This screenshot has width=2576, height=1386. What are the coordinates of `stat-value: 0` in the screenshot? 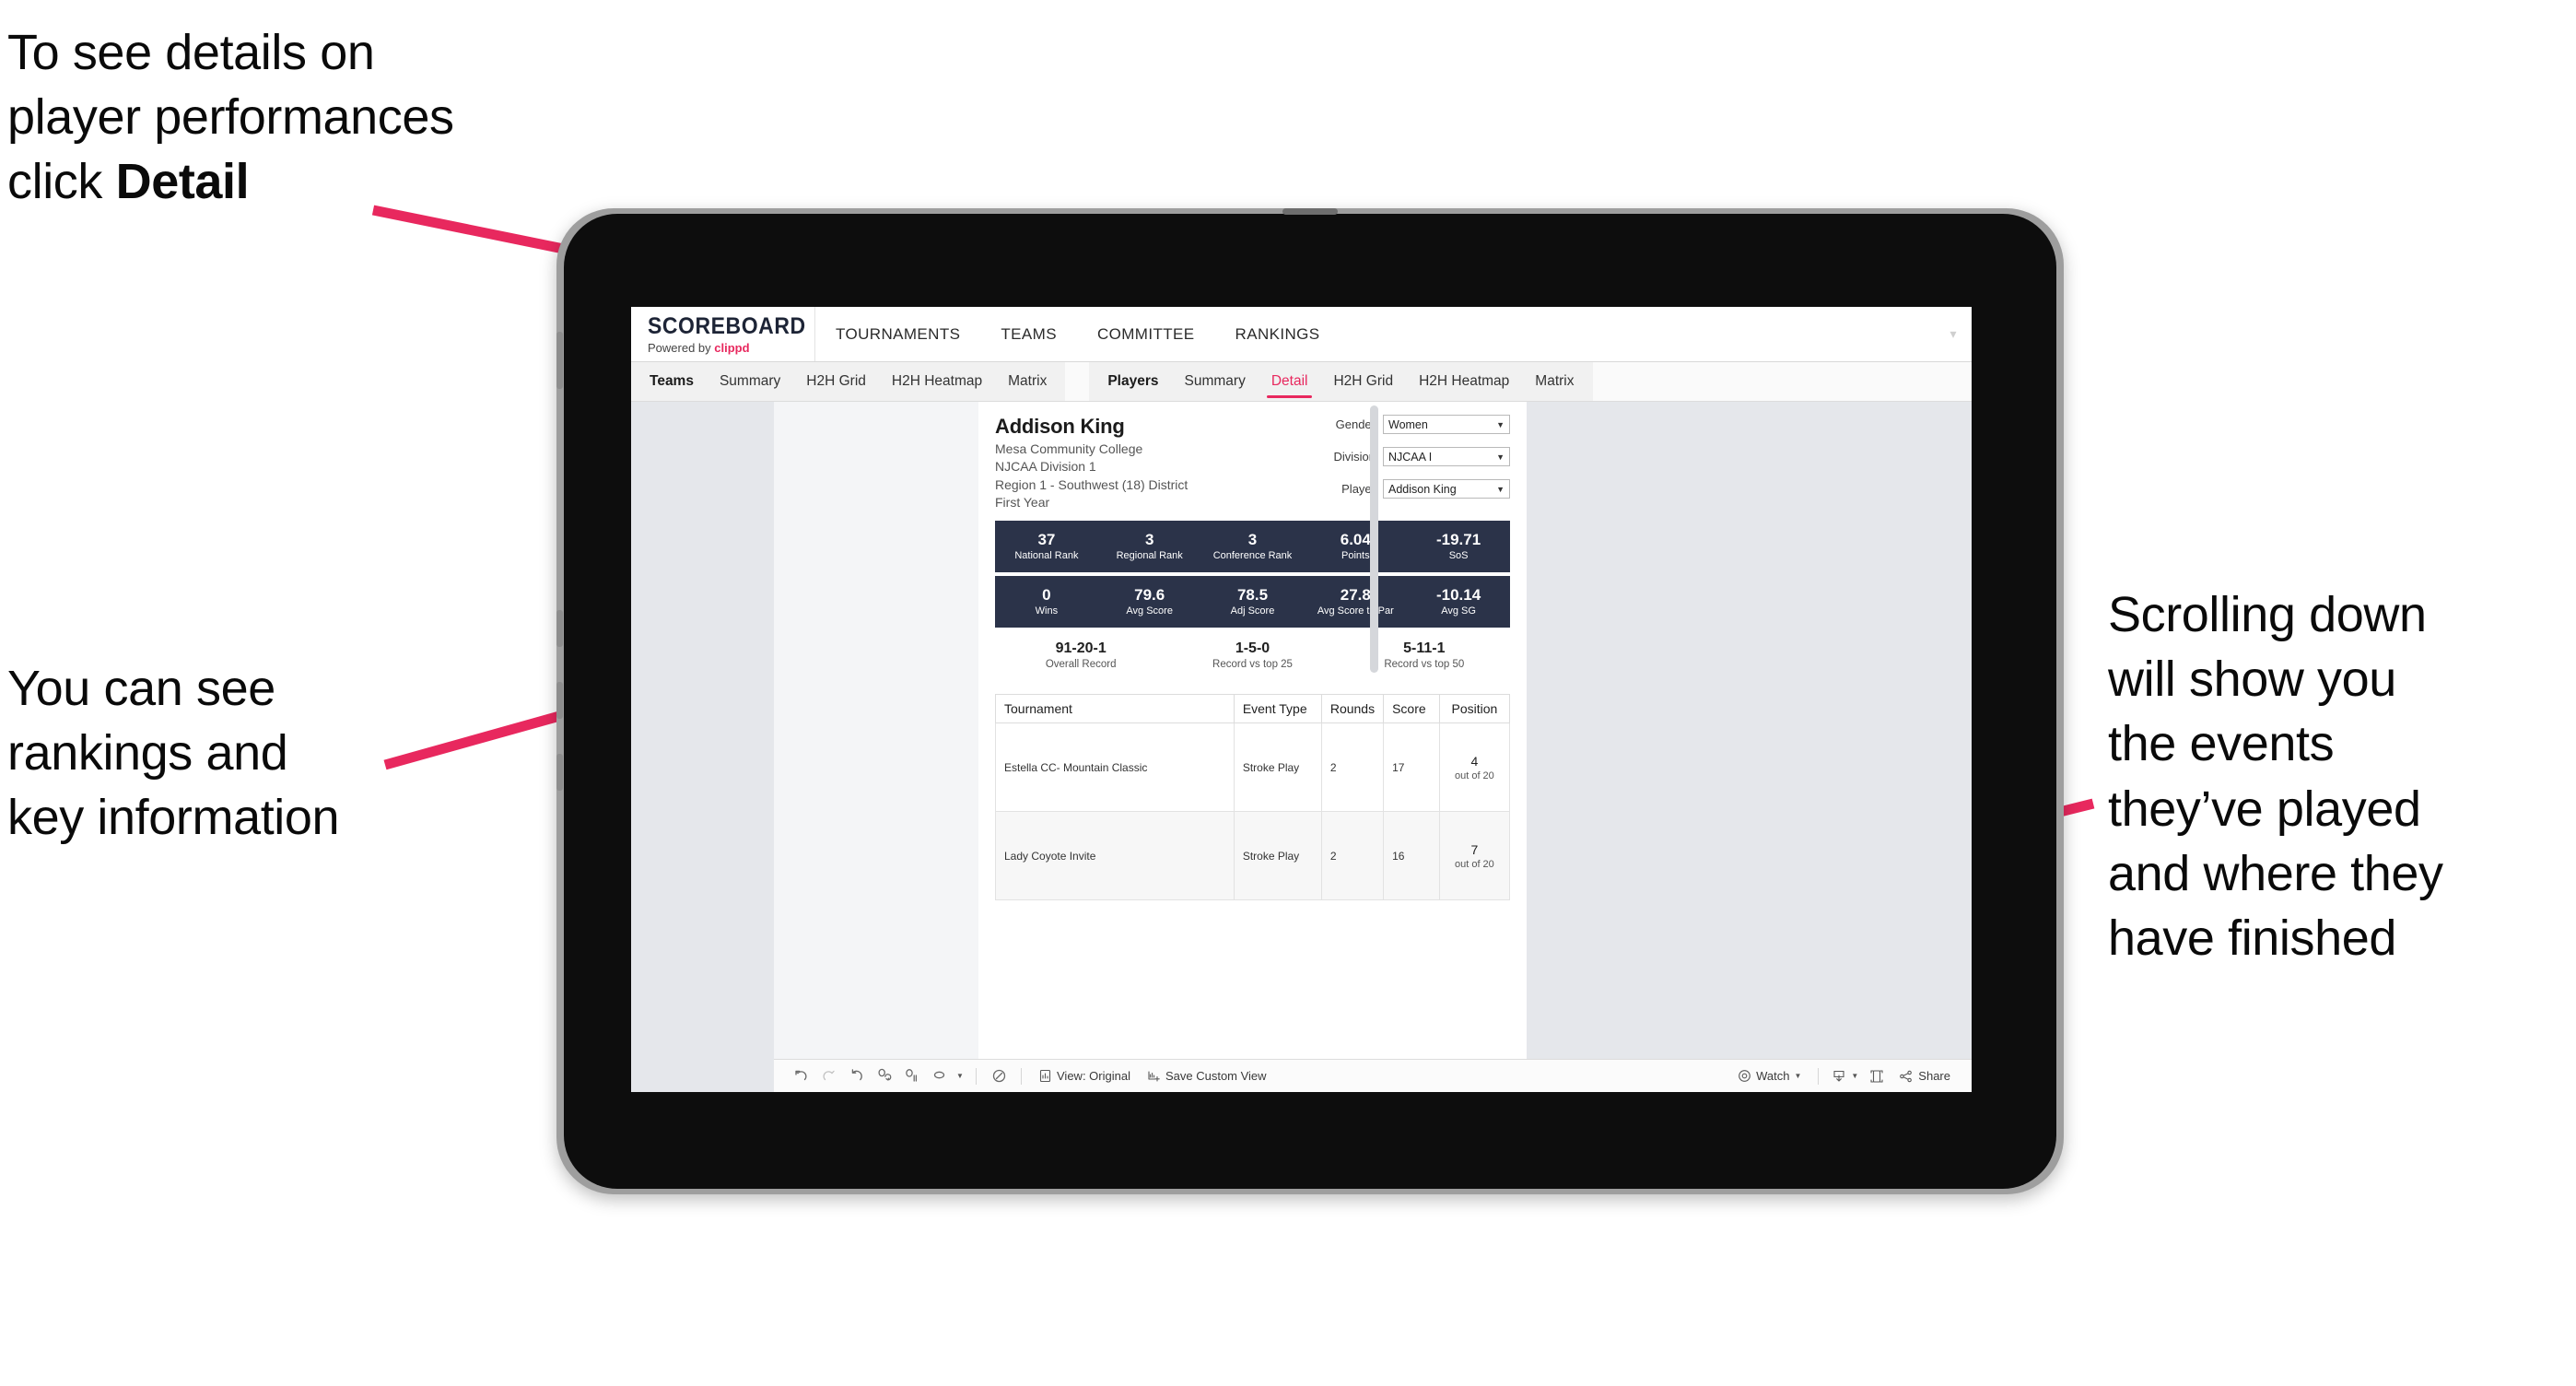 It's located at (1046, 594).